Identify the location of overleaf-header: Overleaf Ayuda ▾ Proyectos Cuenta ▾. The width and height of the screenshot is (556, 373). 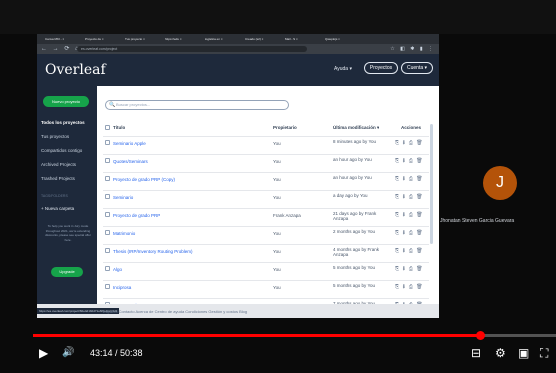
(238, 70).